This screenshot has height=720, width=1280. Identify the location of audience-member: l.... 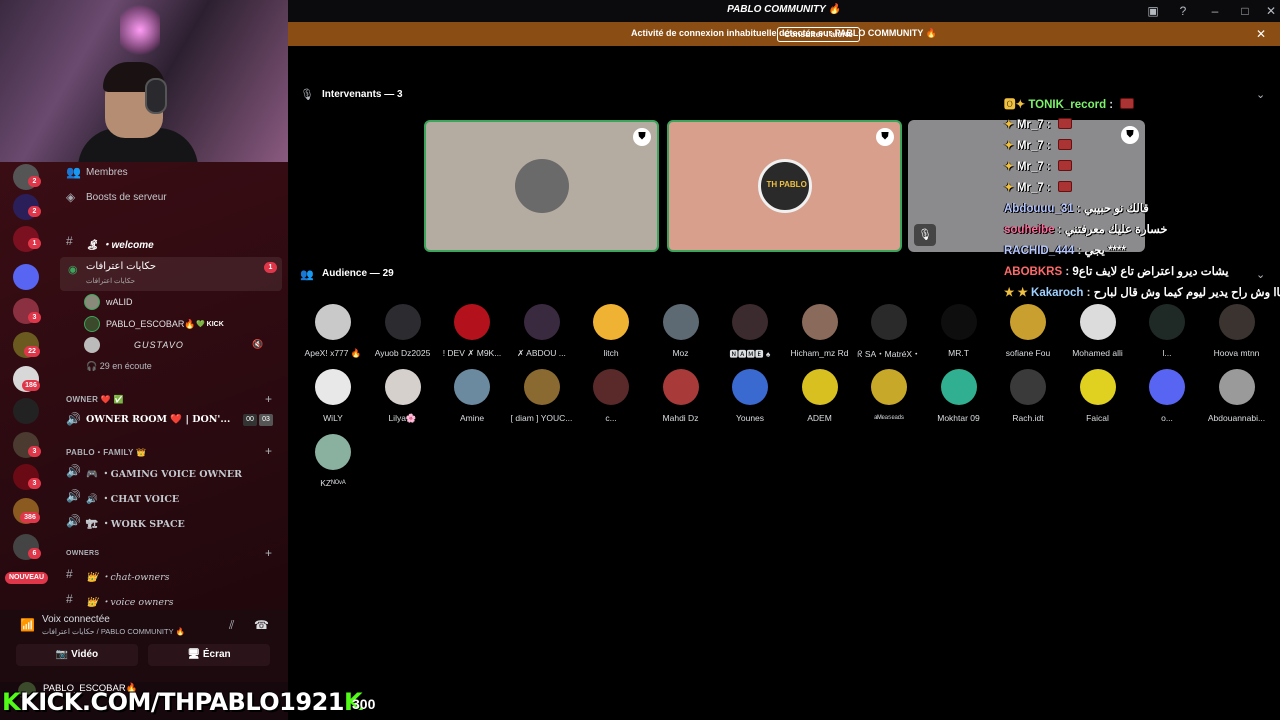
(1167, 335).